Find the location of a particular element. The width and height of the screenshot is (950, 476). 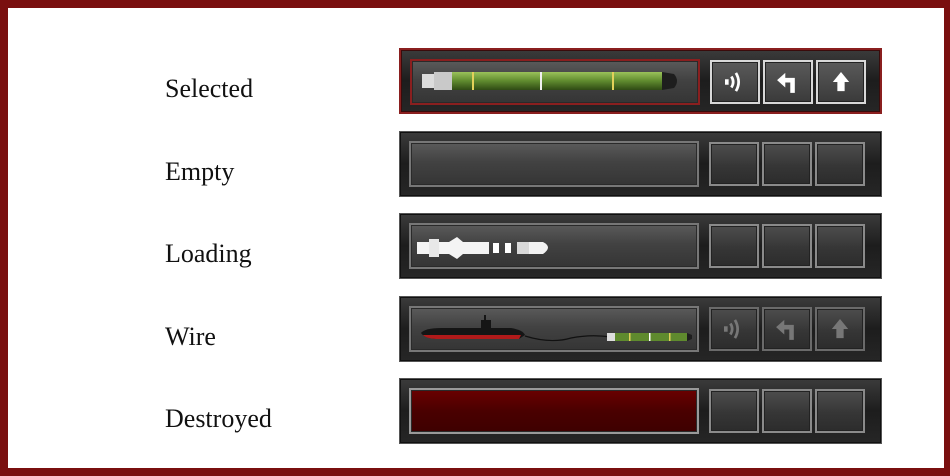

tube-bay-empty is located at coordinates (554, 164).